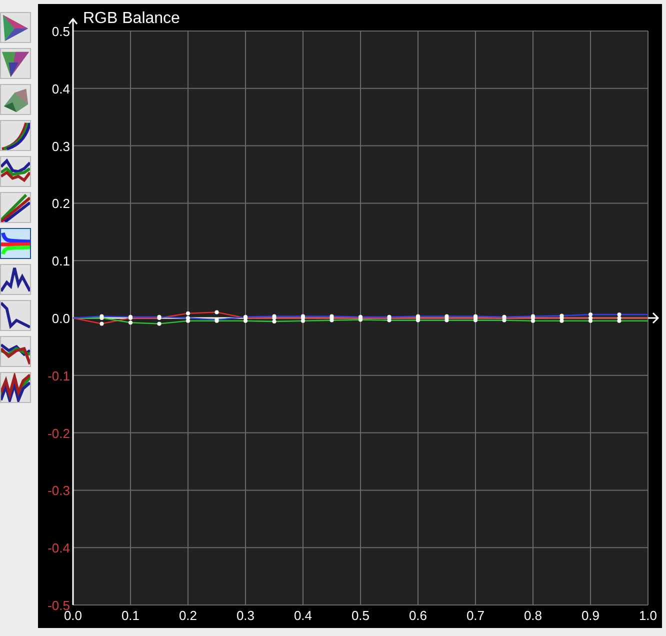  I want to click on x-tick-label: 0.3, so click(245, 615).